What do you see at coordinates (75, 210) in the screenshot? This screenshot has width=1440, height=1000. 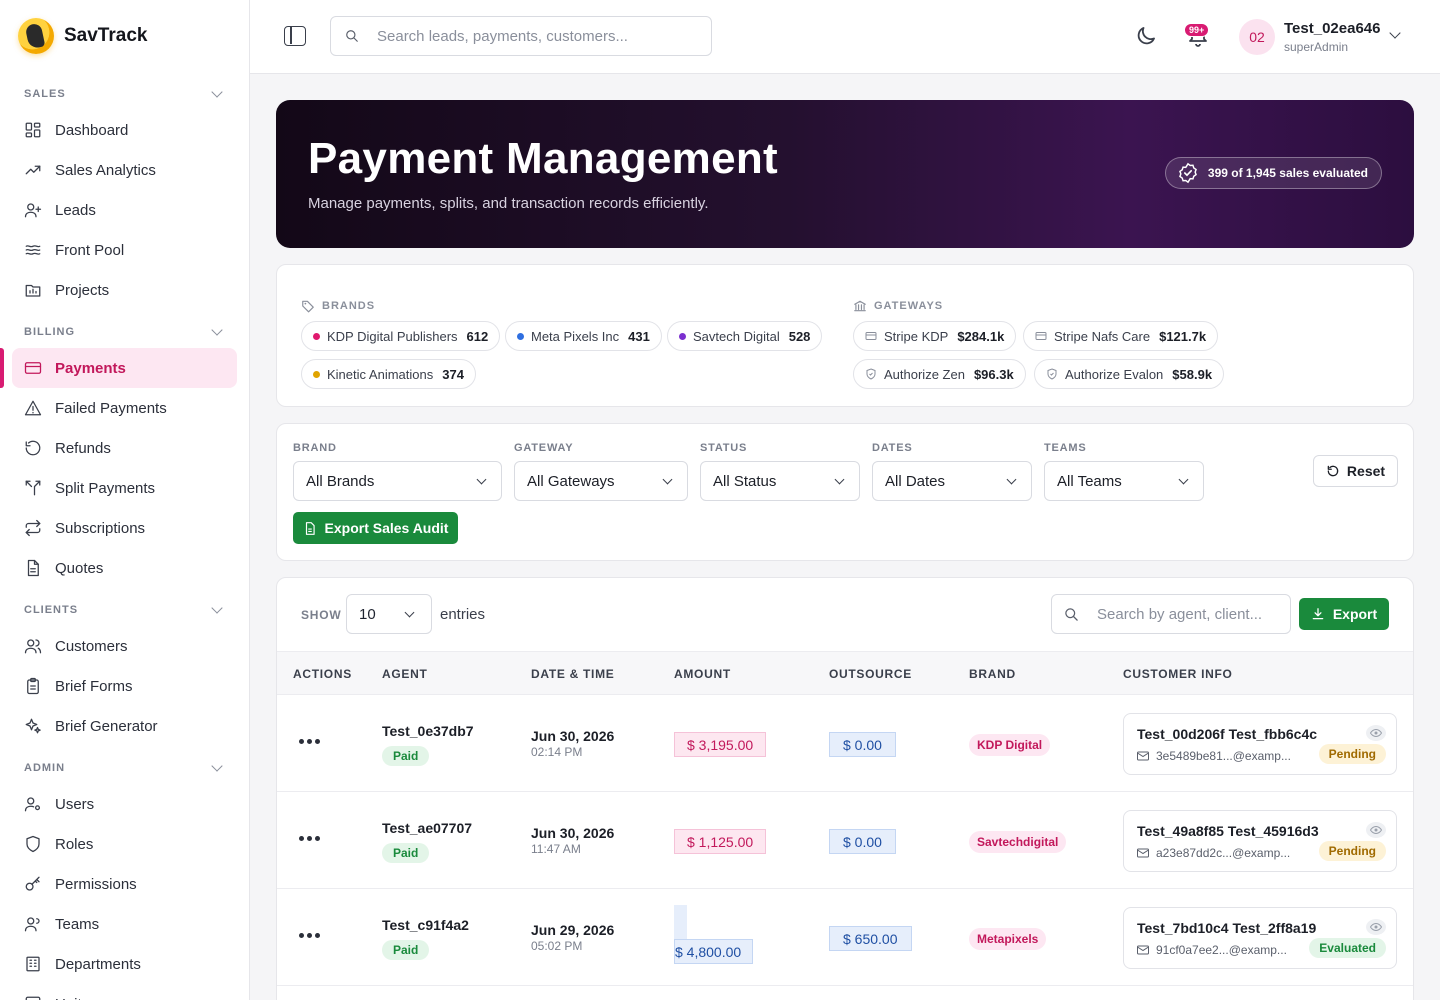 I see `sidebar-item-label: Leads` at bounding box center [75, 210].